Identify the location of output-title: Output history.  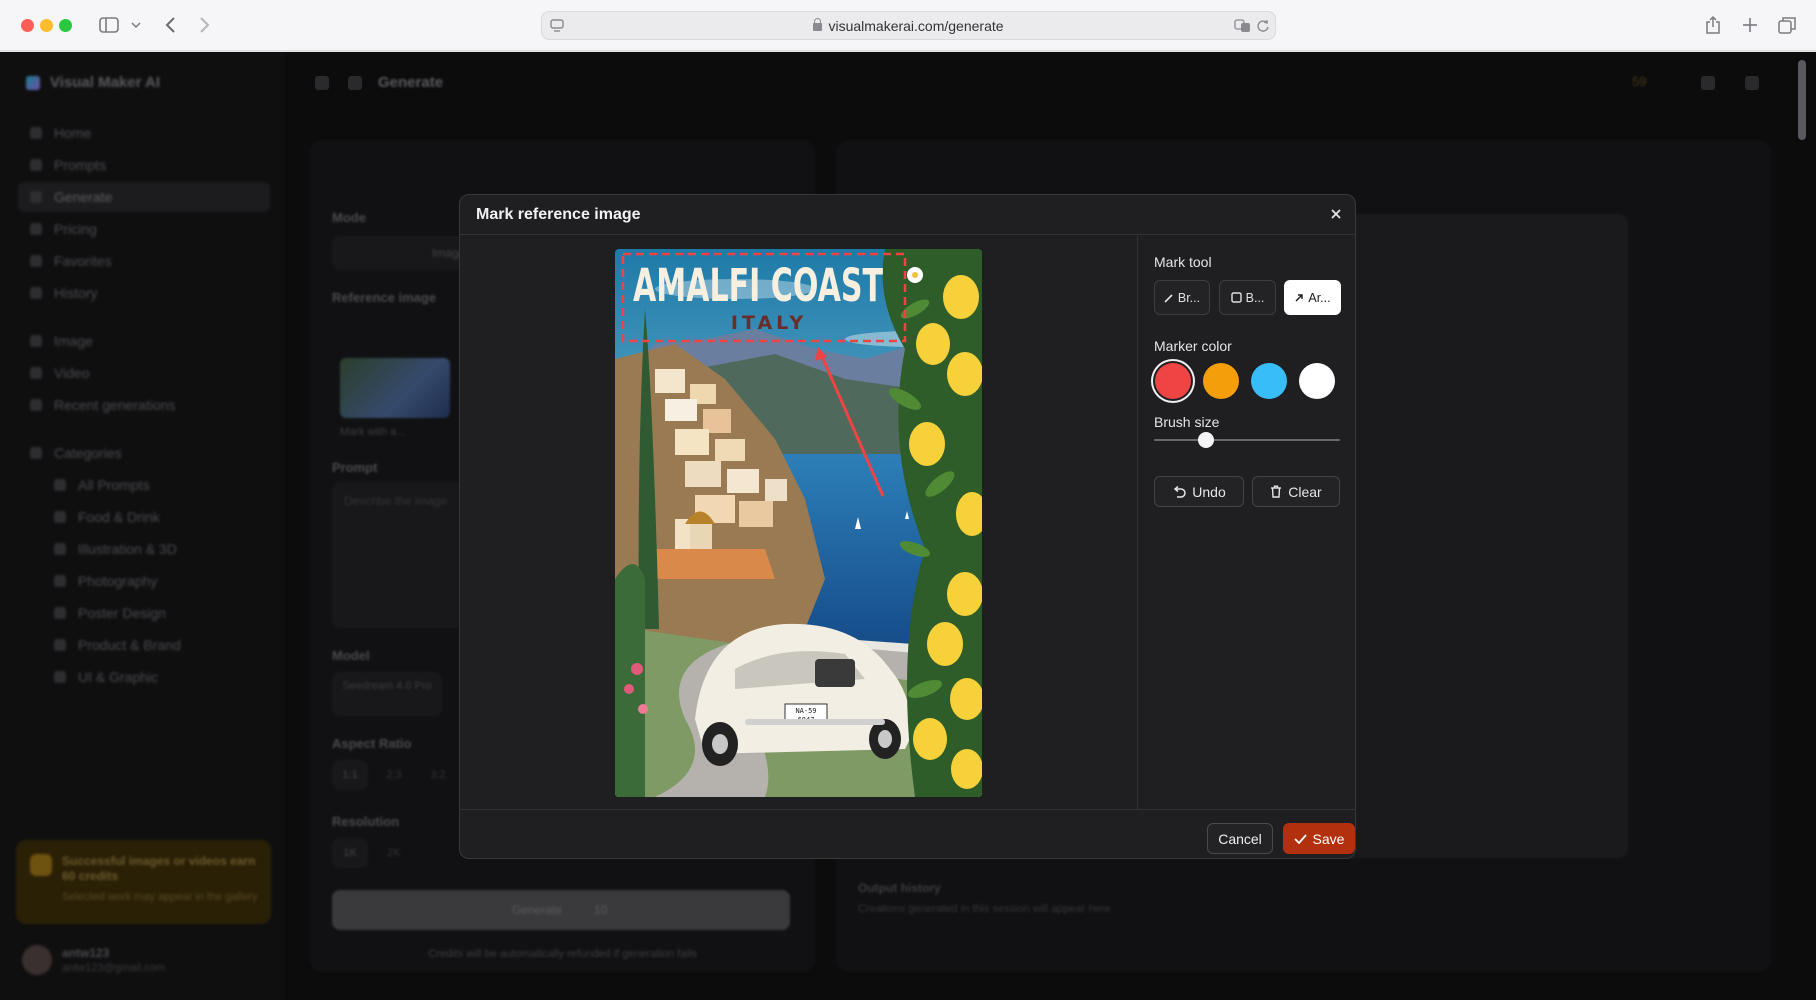
(899, 888).